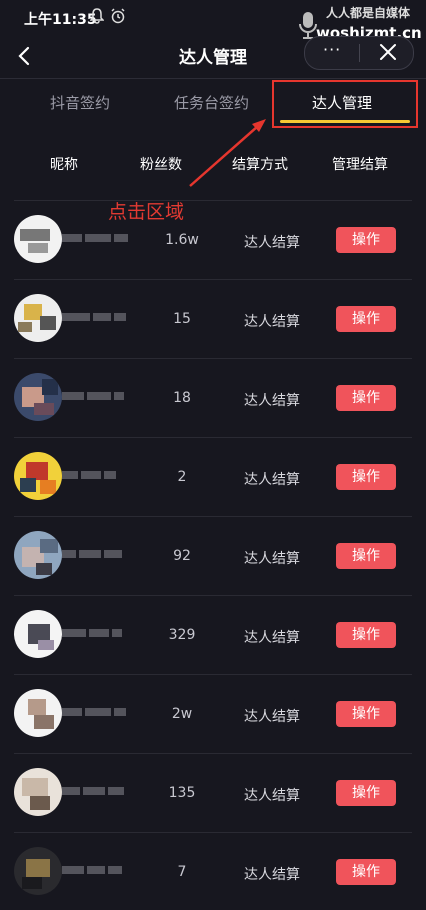 The width and height of the screenshot is (426, 910). Describe the element at coordinates (97, 16) in the screenshot. I see `notification-icon` at that location.